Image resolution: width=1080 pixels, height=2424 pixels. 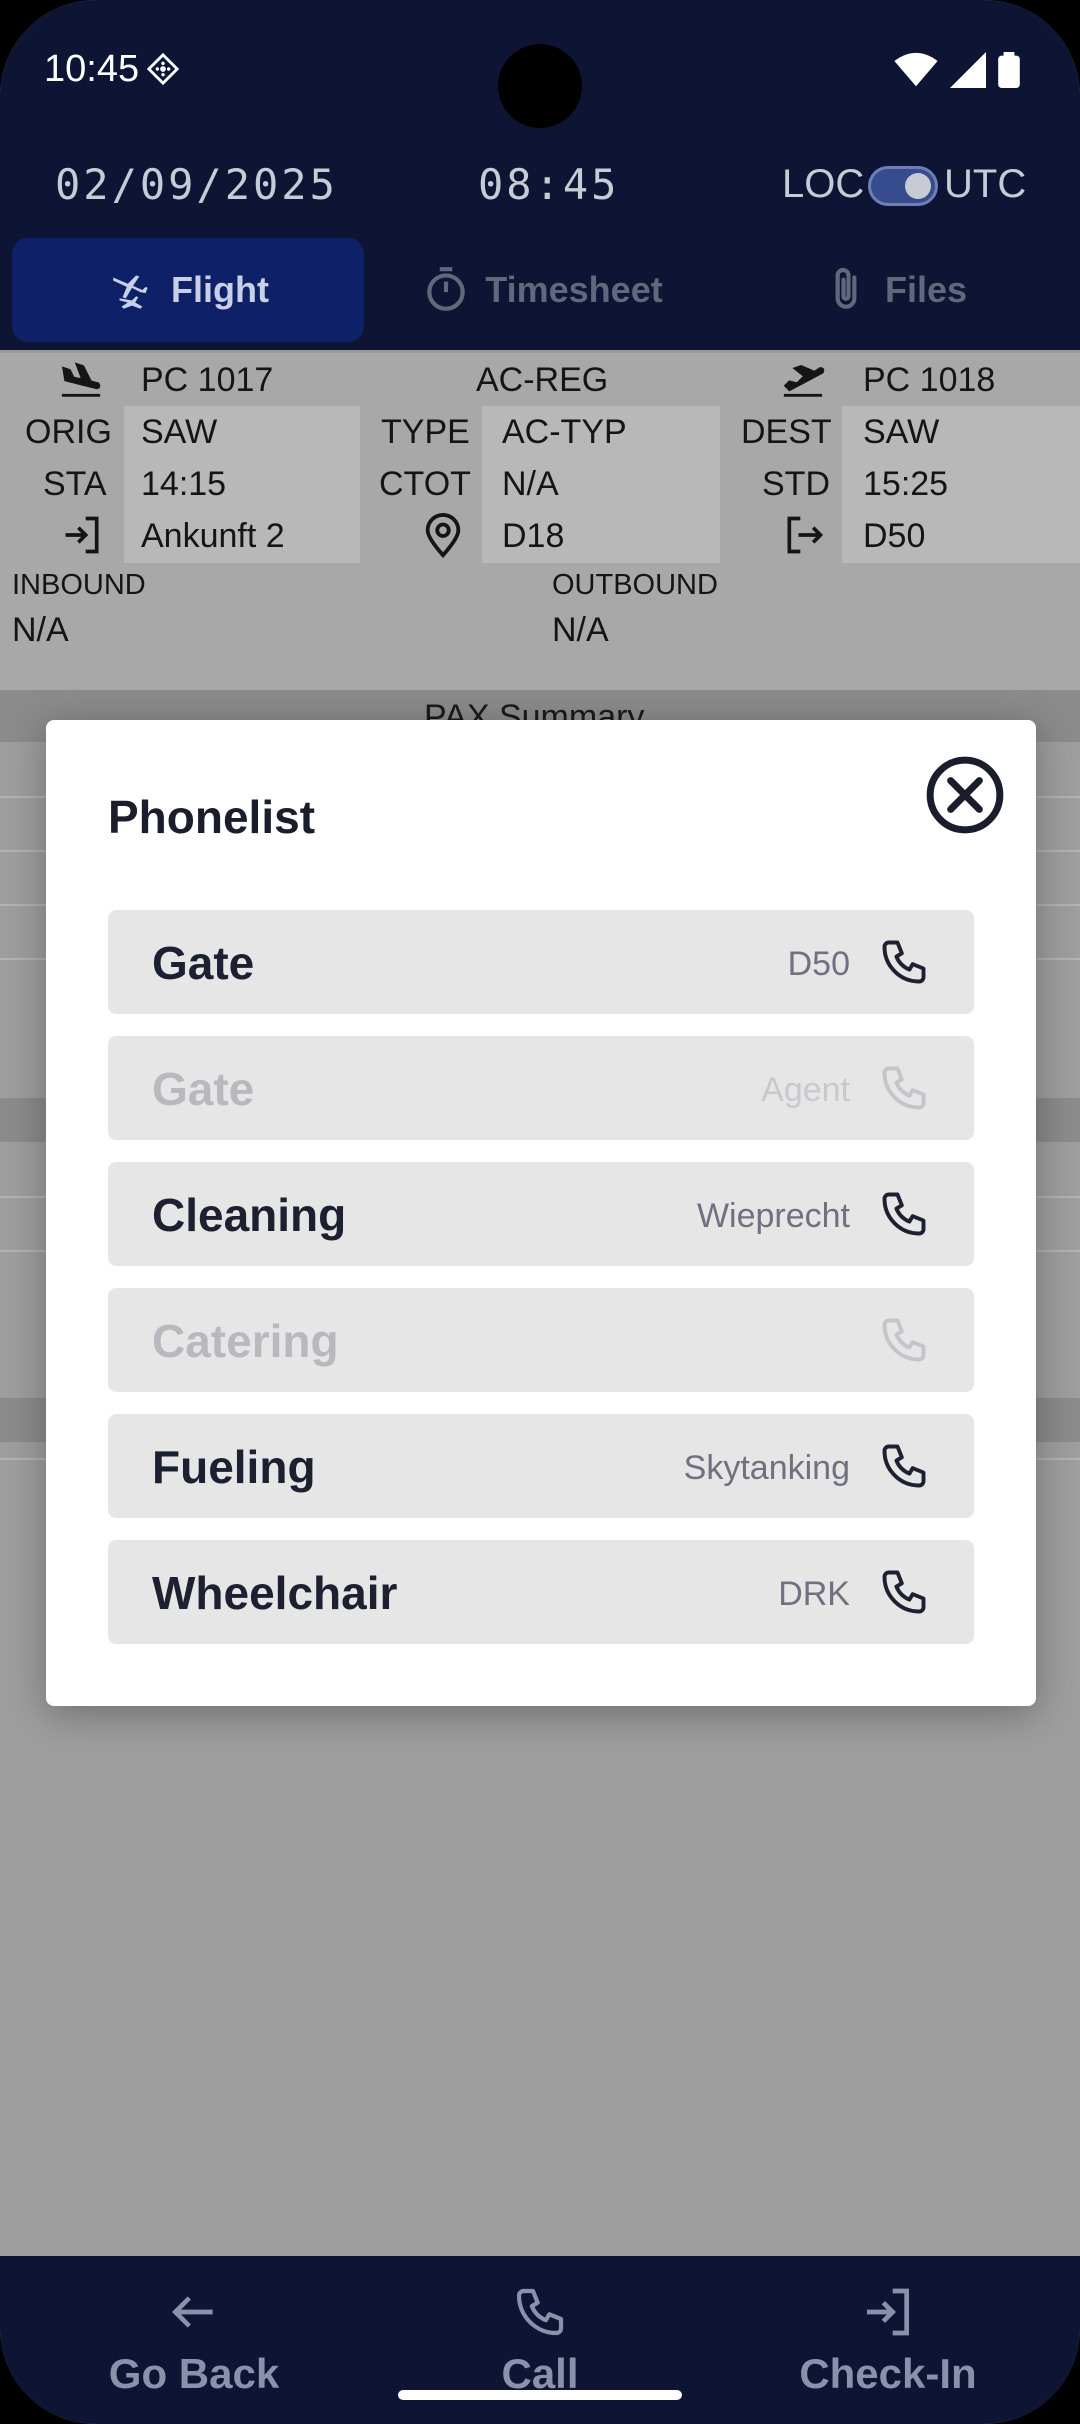 I want to click on outbound-label: OUTBOUND, so click(x=635, y=585).